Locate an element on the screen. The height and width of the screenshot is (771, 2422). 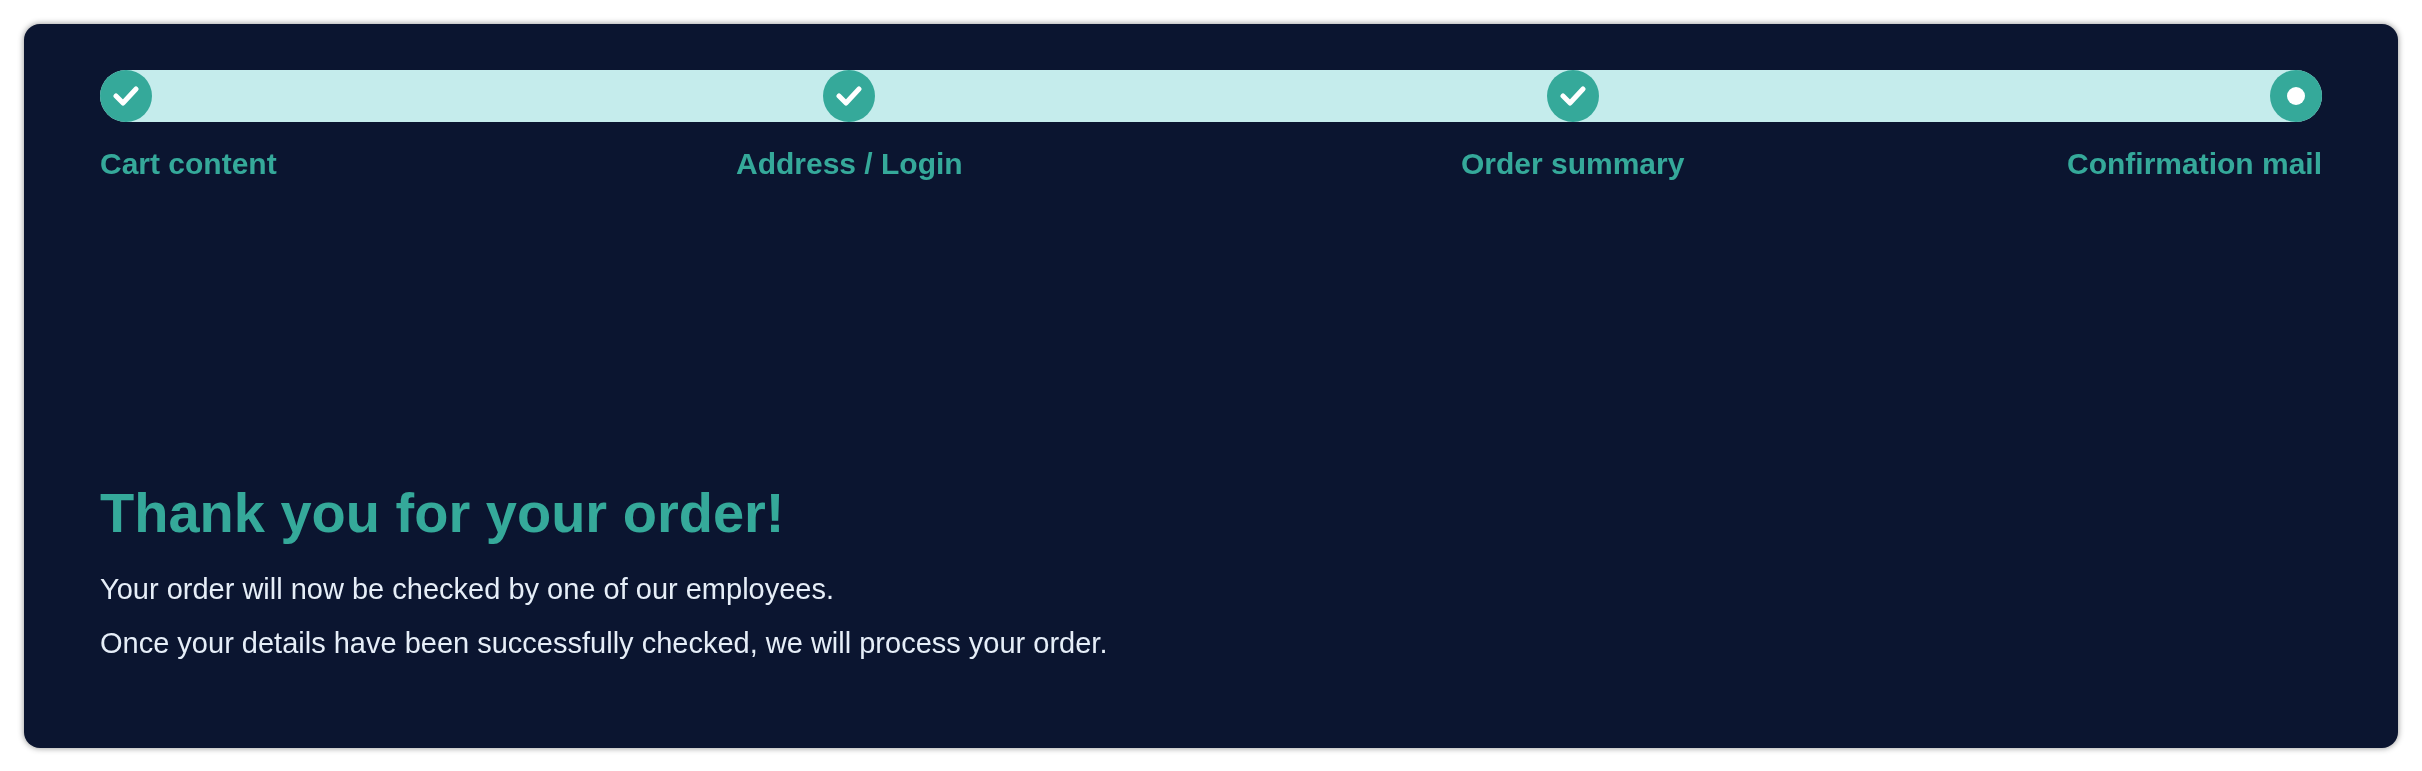
heading: Thank you for your order! is located at coordinates (443, 513).